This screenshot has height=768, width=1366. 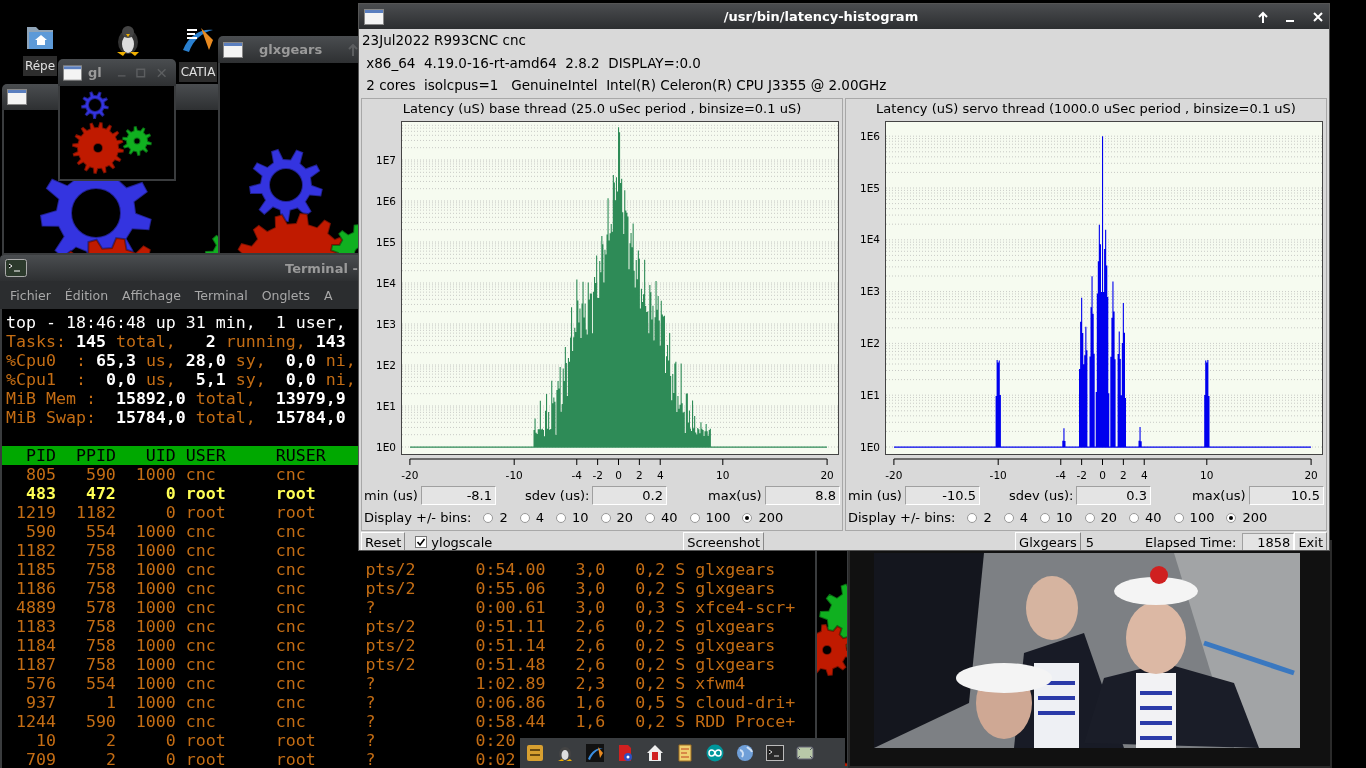 I want to click on checkbox, so click(x=421, y=542).